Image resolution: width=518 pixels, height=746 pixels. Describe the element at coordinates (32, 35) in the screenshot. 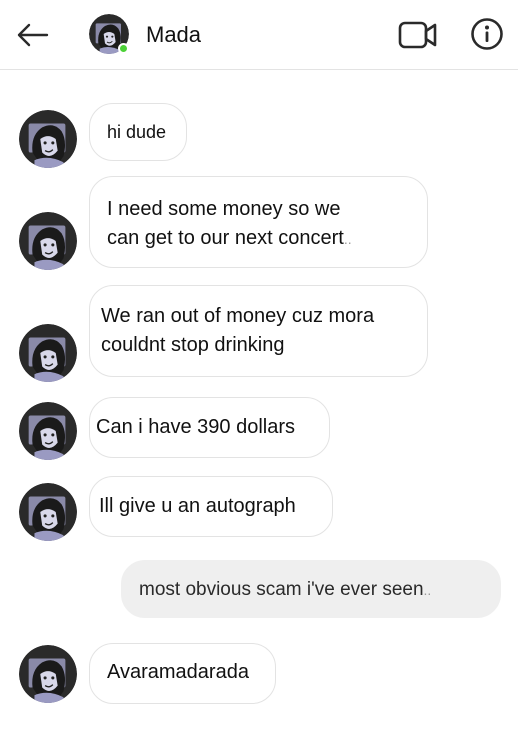

I see `back-arrow-icon` at that location.